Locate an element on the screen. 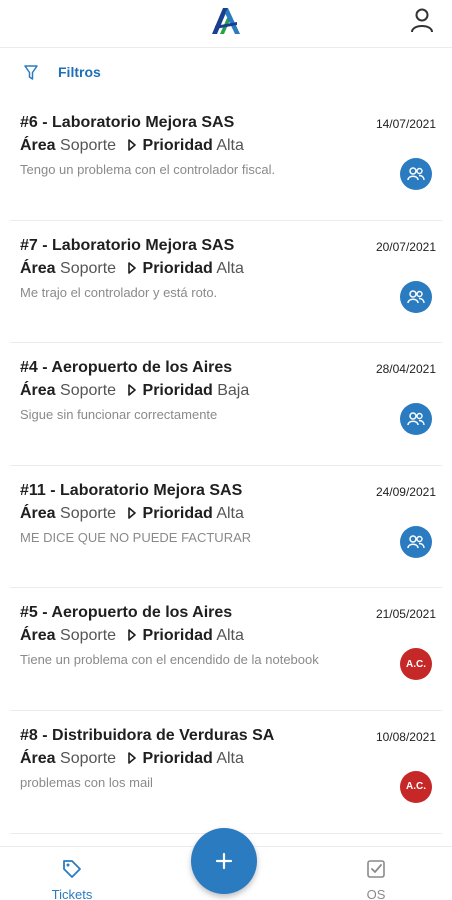 The width and height of the screenshot is (452, 900). ticket-date: 14/07/2021 is located at coordinates (405, 124).